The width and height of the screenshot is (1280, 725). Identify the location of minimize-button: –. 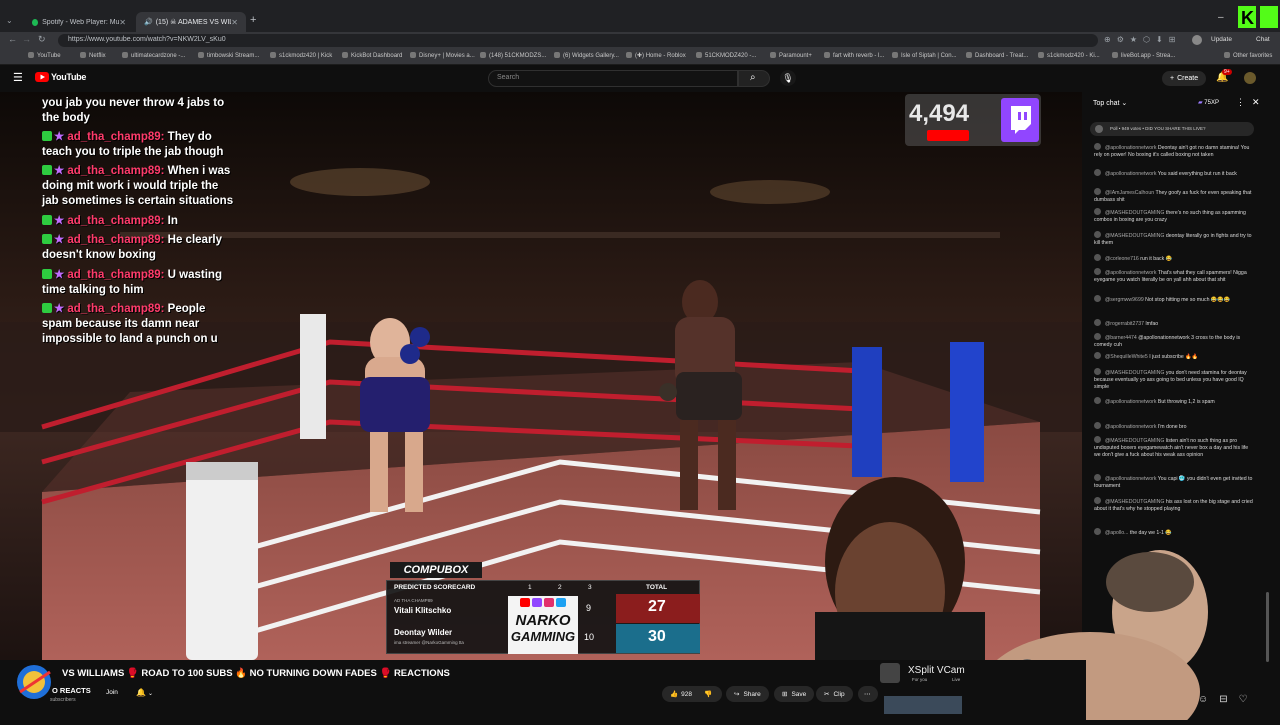
(1221, 17).